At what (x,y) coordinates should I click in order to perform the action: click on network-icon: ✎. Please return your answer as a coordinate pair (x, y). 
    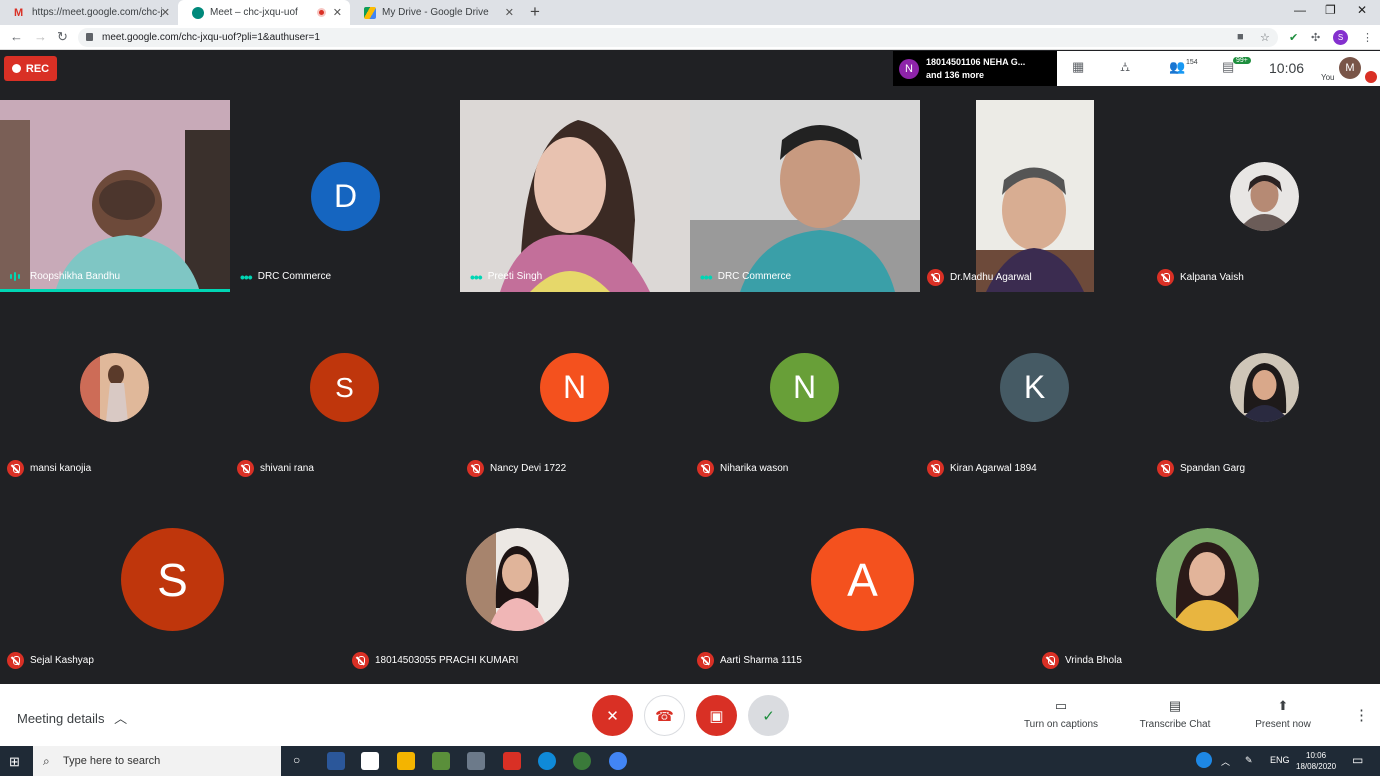
    Looking at the image, I should click on (1249, 760).